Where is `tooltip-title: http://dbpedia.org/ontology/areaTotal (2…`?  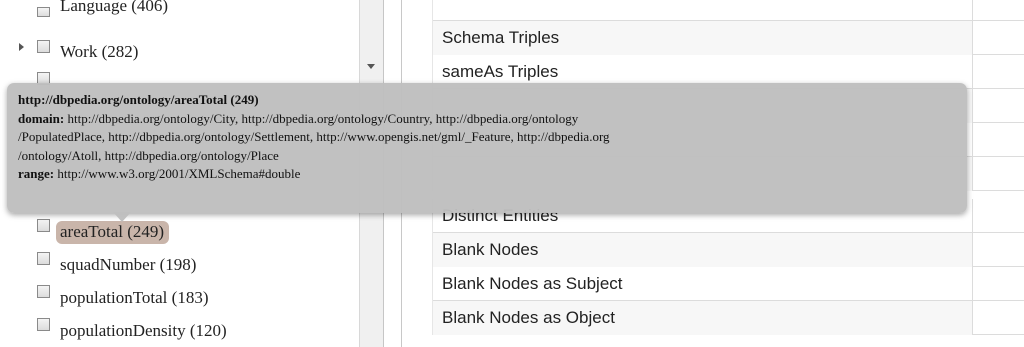
tooltip-title: http://dbpedia.org/ontology/areaTotal (2… is located at coordinates (138, 99).